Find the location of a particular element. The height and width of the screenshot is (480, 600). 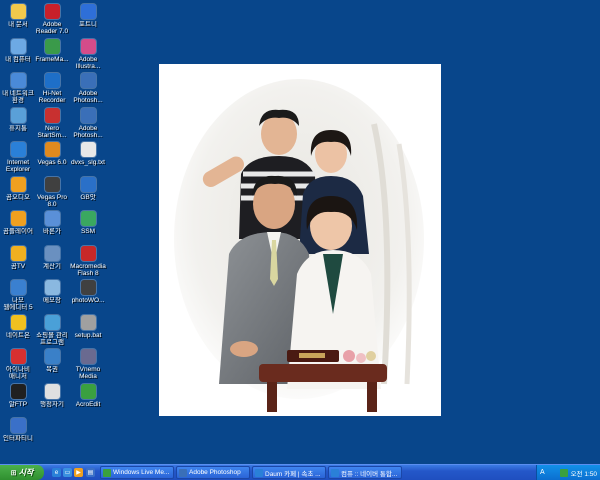

start-button-label: 시작 is located at coordinates (26, 472).